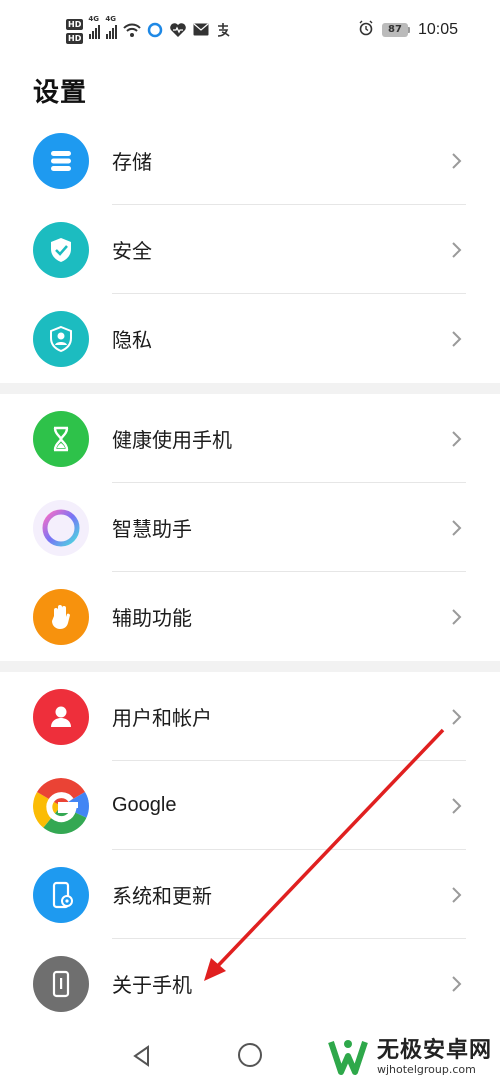 This screenshot has width=500, height=1084. I want to click on google-icon, so click(61, 805).